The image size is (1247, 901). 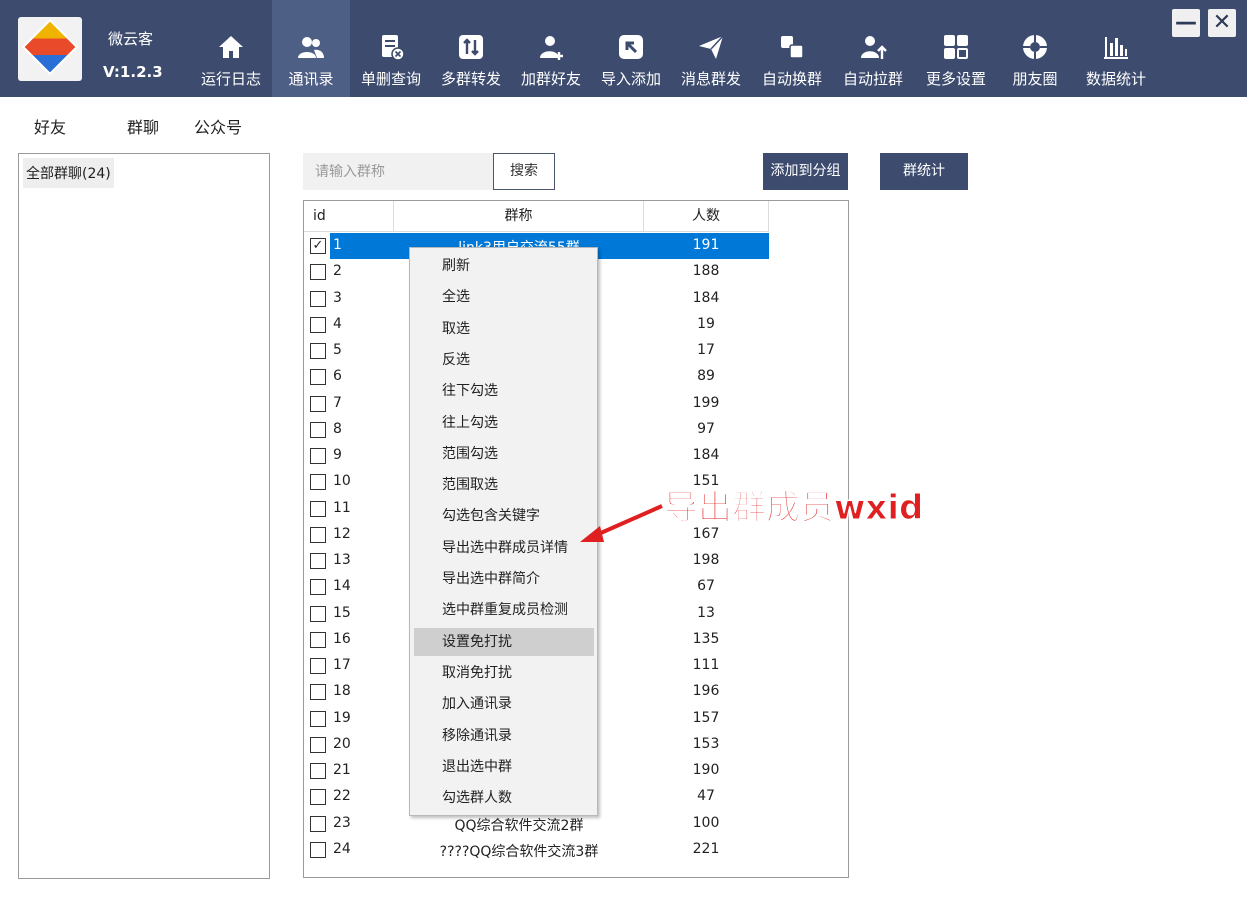 I want to click on row-id: 16, so click(x=342, y=638).